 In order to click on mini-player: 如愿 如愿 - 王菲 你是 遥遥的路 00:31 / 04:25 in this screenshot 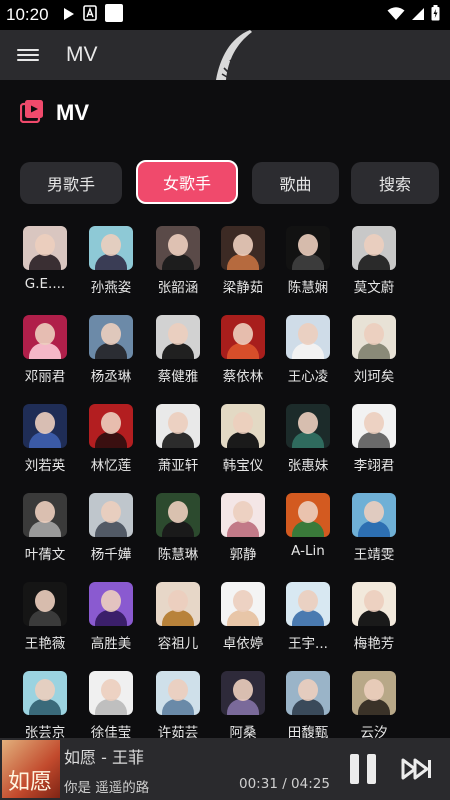, I will do `click(225, 769)`.